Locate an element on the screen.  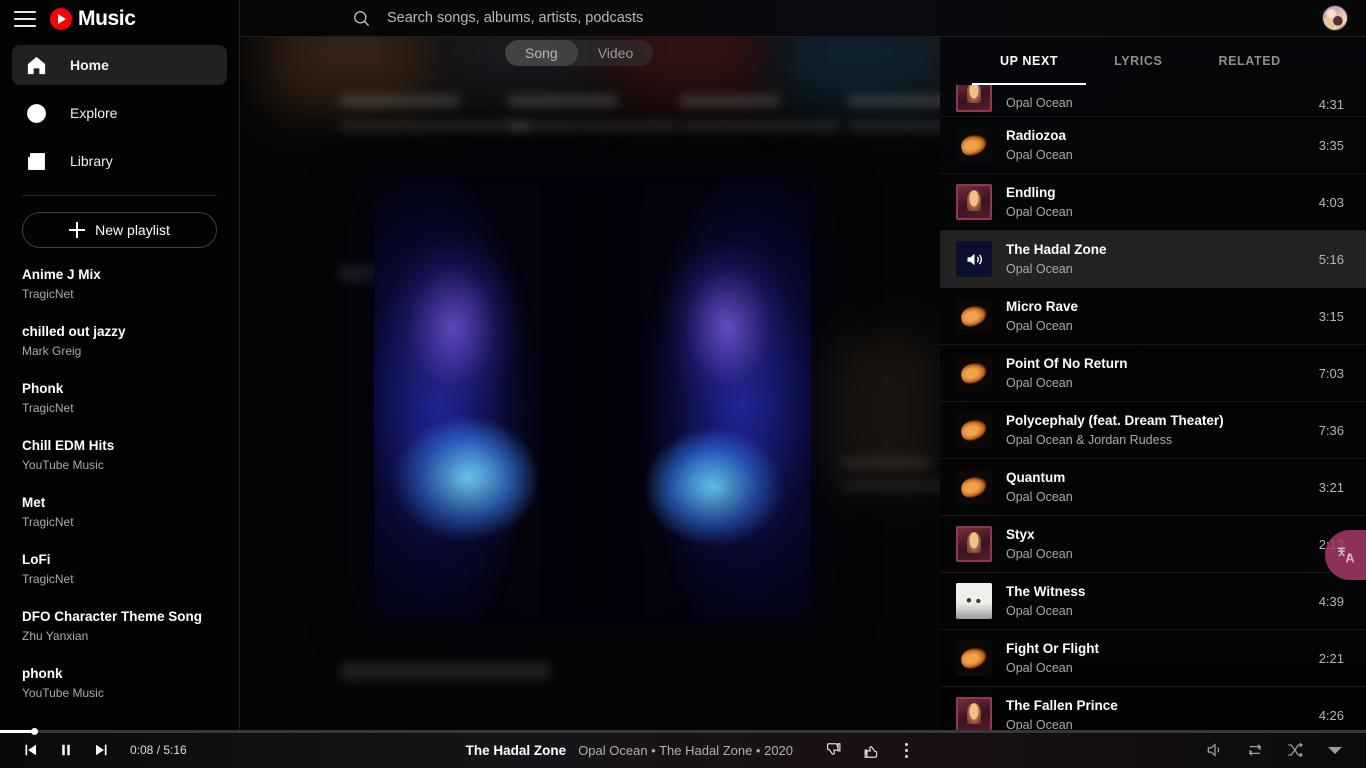
brand-logo: Music is located at coordinates (93, 19).